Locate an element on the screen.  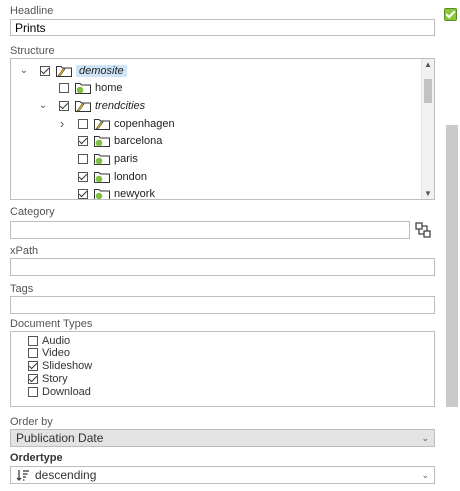
document-types-label: Document Types is located at coordinates (51, 324).